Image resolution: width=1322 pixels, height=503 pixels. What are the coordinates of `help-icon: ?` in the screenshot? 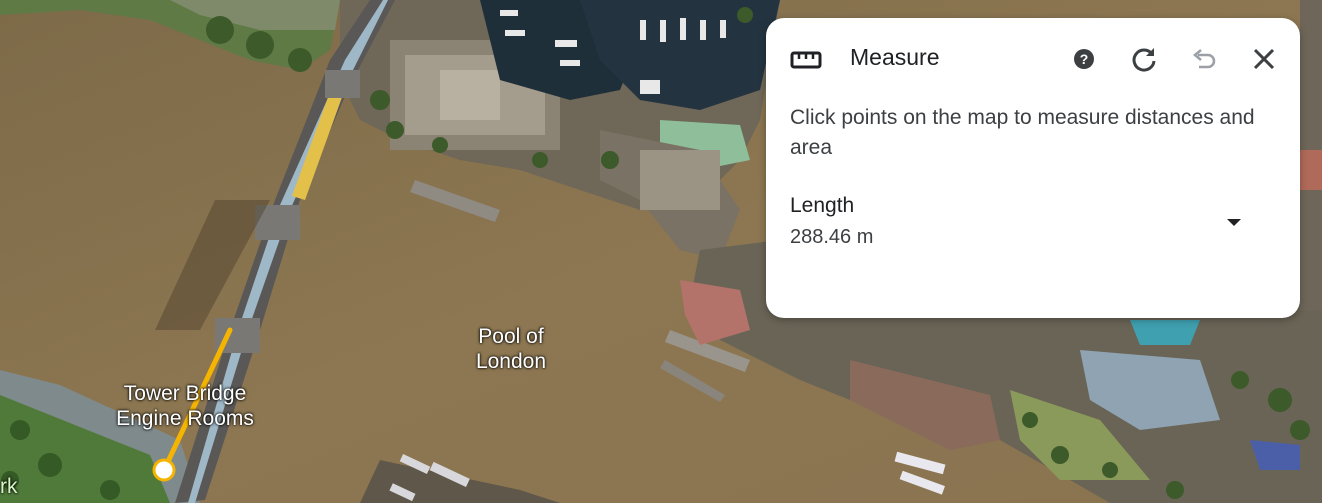 It's located at (1084, 59).